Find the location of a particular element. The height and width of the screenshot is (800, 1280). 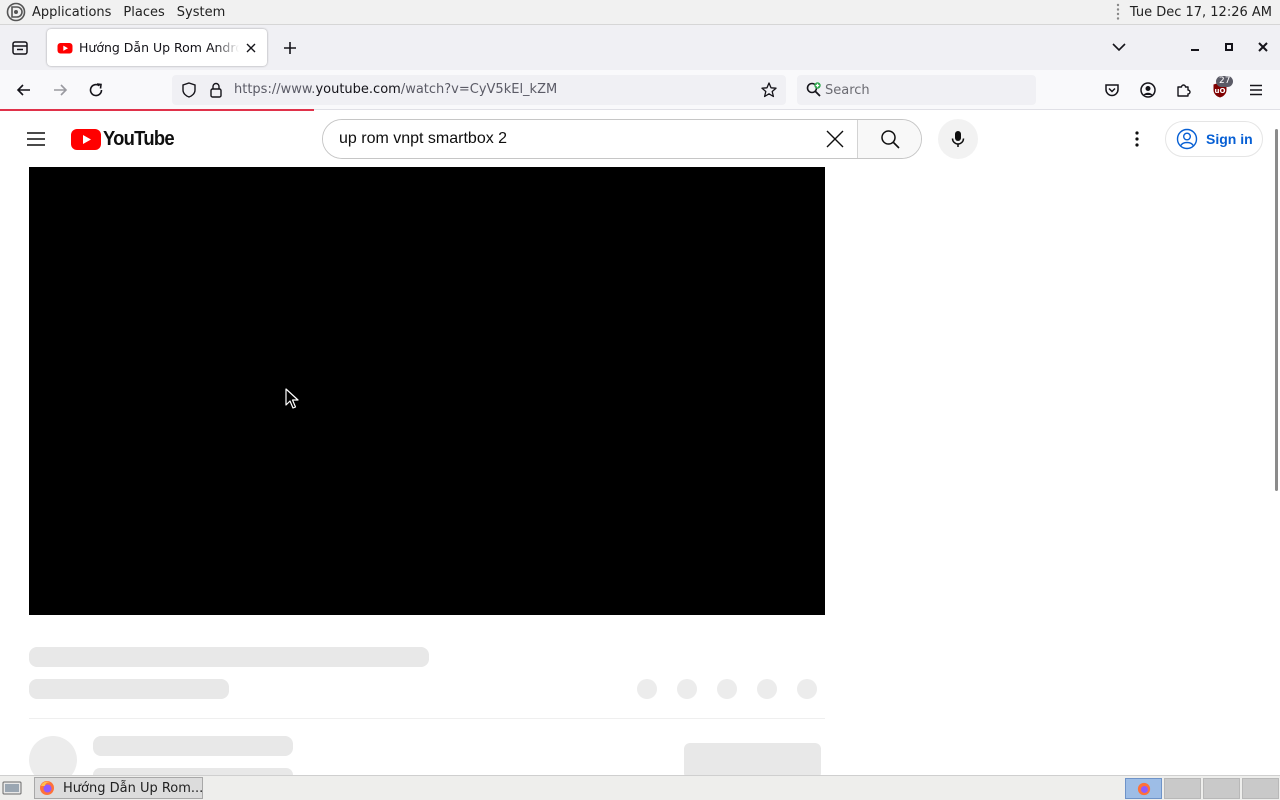

web-search-input is located at coordinates (925, 90).